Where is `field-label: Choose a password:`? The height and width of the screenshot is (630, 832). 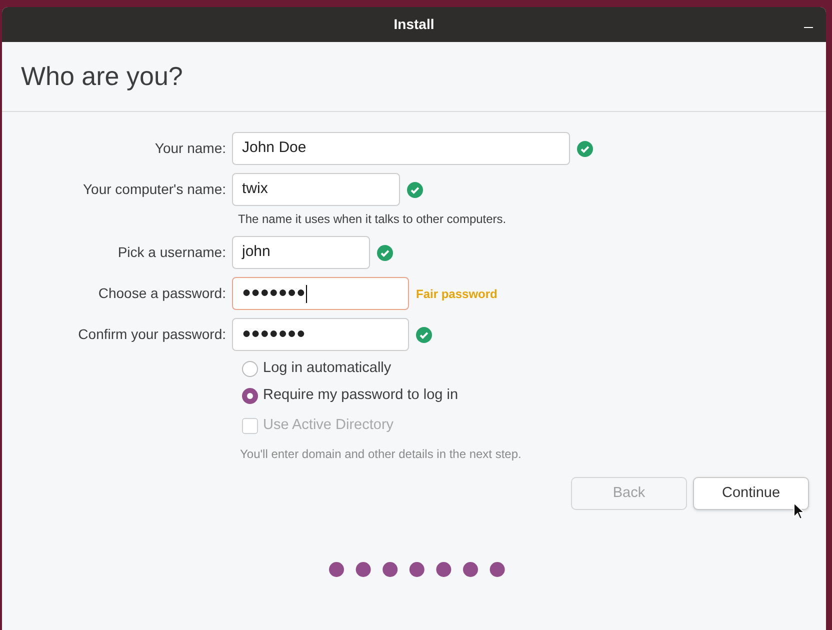 field-label: Choose a password: is located at coordinates (162, 293).